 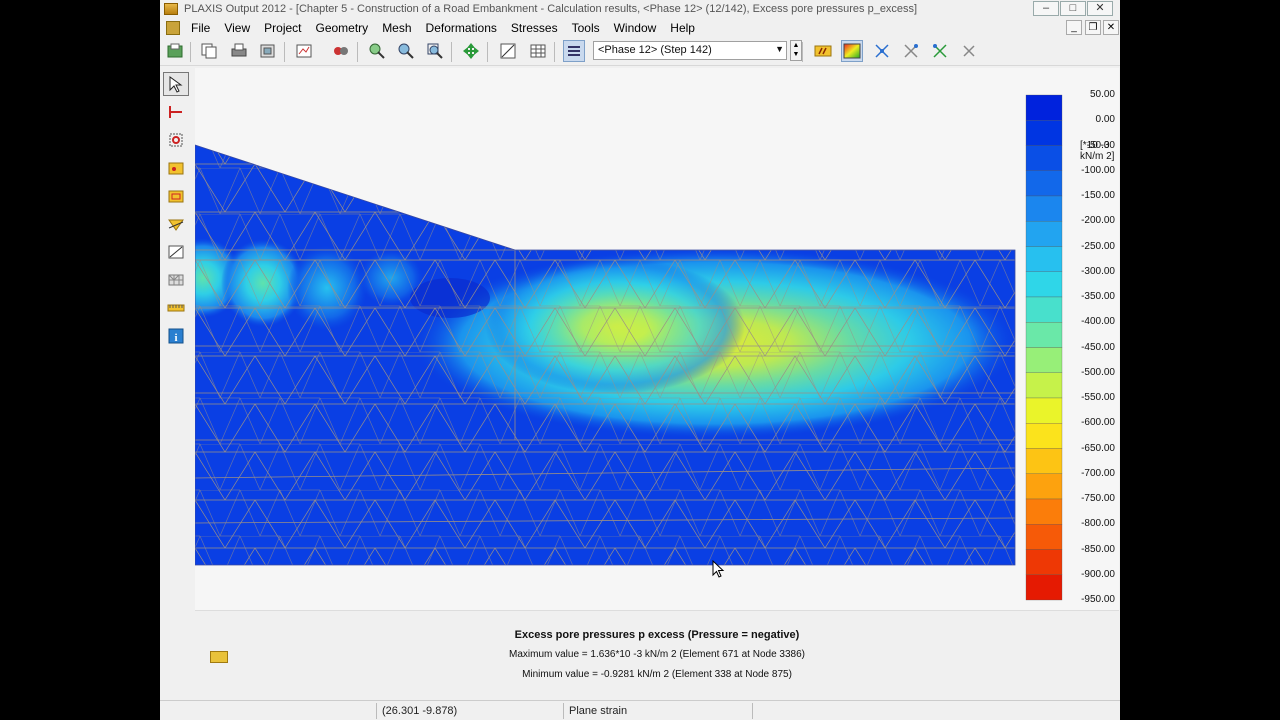 I want to click on principal-directions-icon, so click(x=882, y=51).